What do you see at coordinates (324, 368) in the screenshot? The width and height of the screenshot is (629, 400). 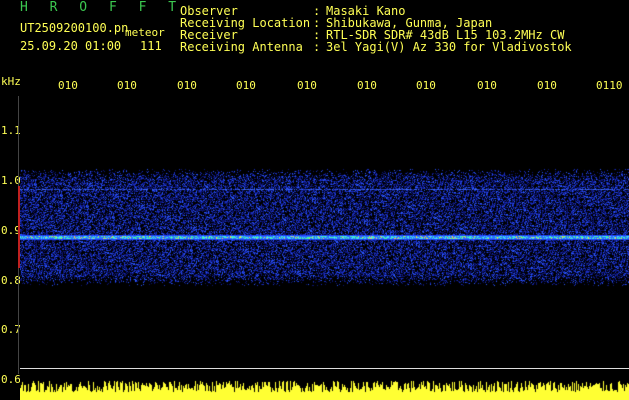 I see `power-baseline` at bounding box center [324, 368].